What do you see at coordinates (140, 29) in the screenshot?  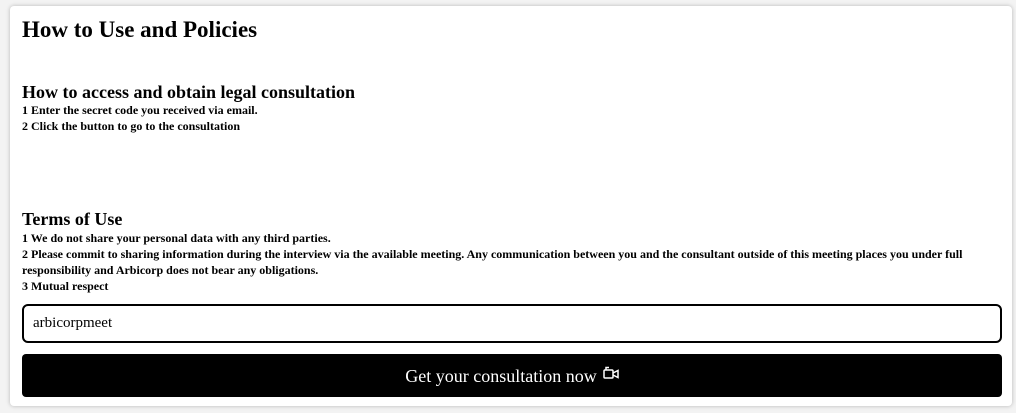 I see `page-title: How to Use and Policies` at bounding box center [140, 29].